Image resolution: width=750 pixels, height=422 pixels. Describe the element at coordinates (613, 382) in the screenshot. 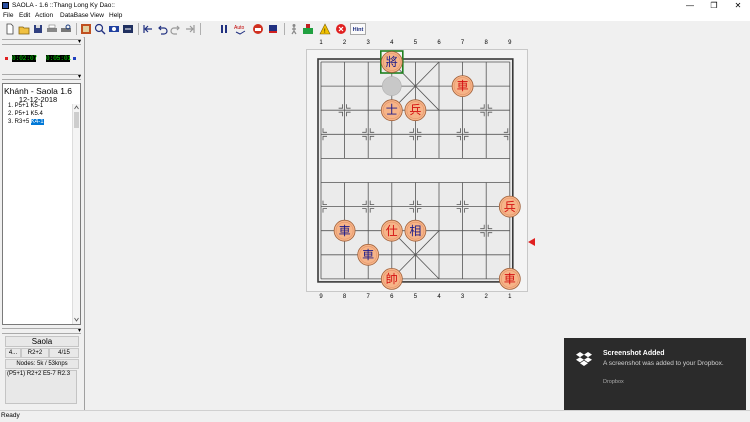

I see `toast-source: Dropbox` at that location.